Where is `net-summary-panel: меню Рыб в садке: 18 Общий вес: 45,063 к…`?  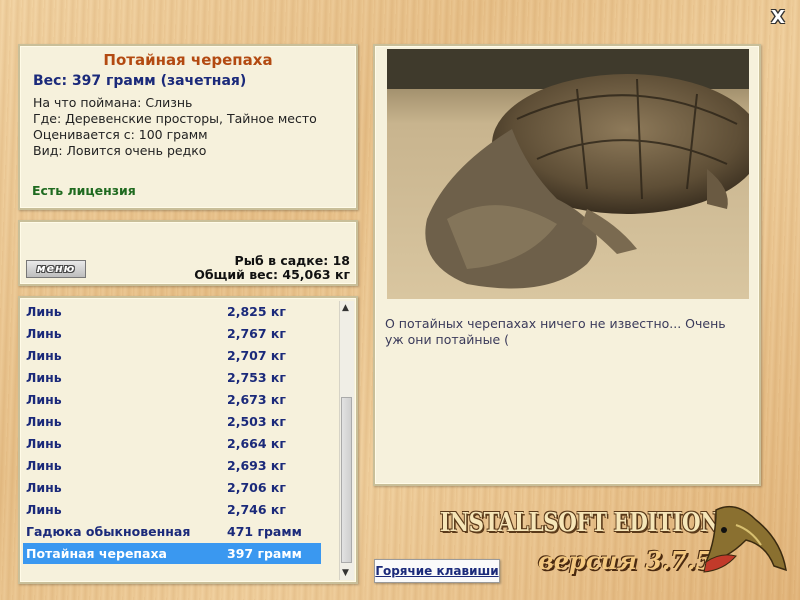 net-summary-panel: меню Рыб в садке: 18 Общий вес: 45,063 к… is located at coordinates (188, 253).